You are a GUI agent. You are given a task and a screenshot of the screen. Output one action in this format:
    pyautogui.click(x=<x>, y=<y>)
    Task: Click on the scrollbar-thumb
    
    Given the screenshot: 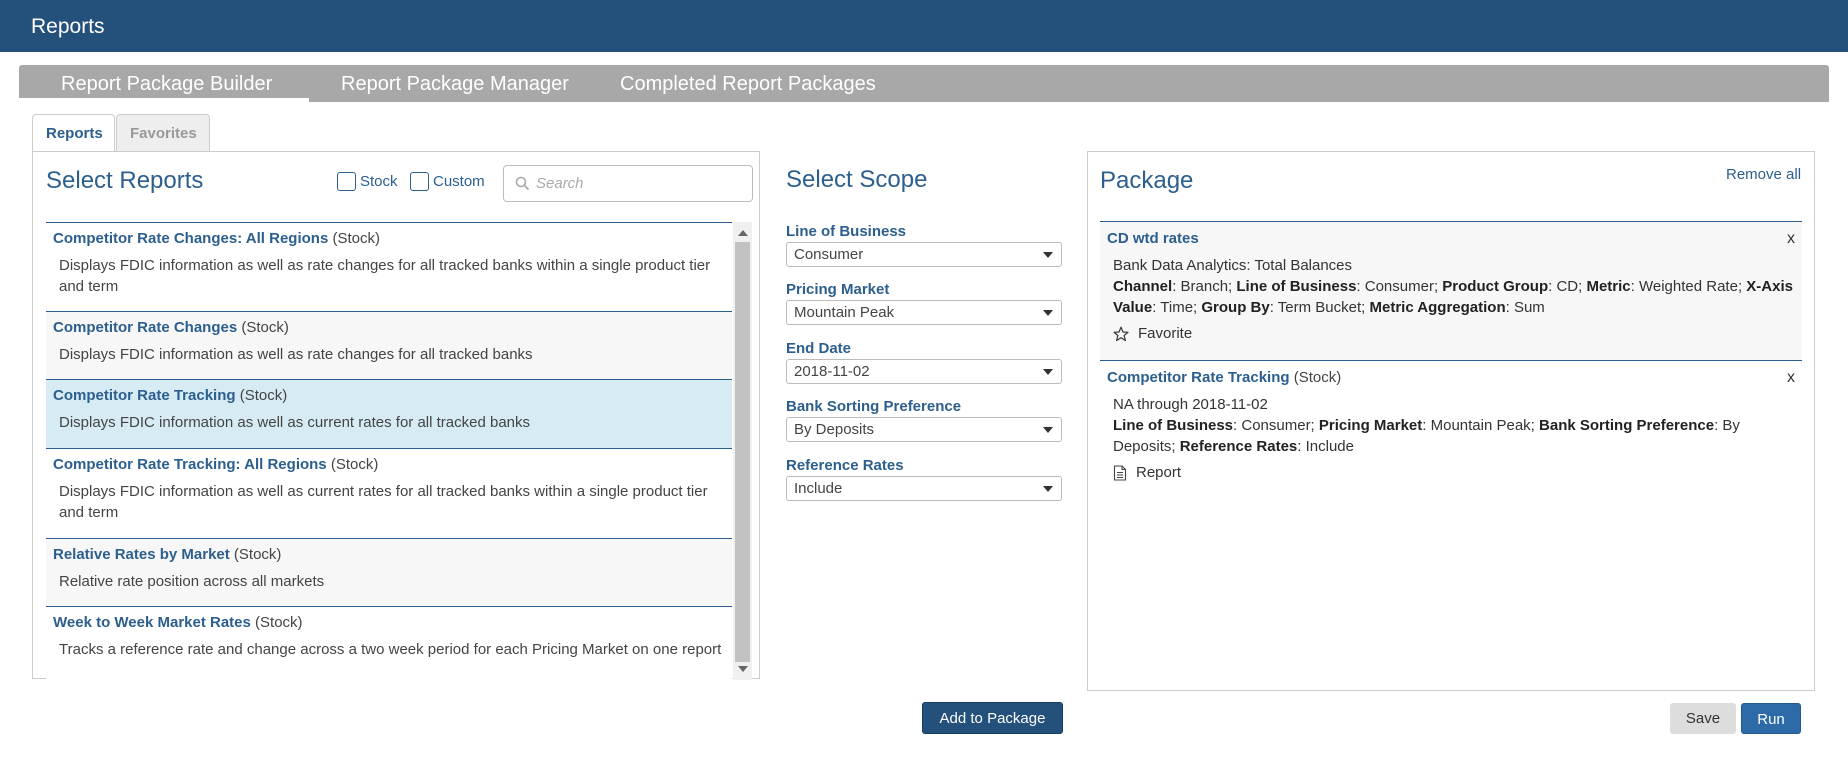 What is the action you would take?
    pyautogui.click(x=742, y=452)
    